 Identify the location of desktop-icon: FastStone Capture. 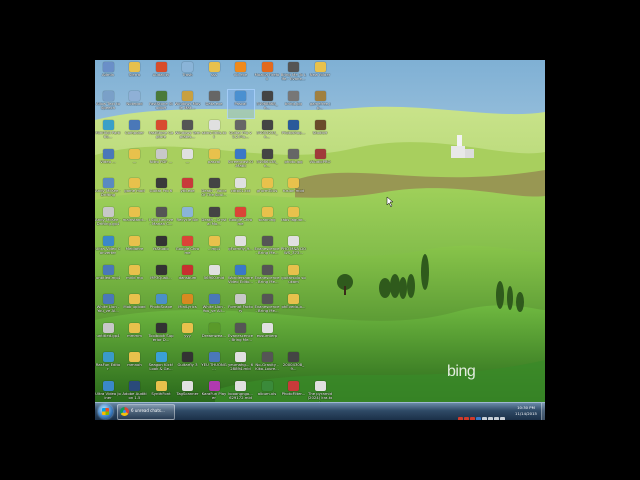
(161, 133).